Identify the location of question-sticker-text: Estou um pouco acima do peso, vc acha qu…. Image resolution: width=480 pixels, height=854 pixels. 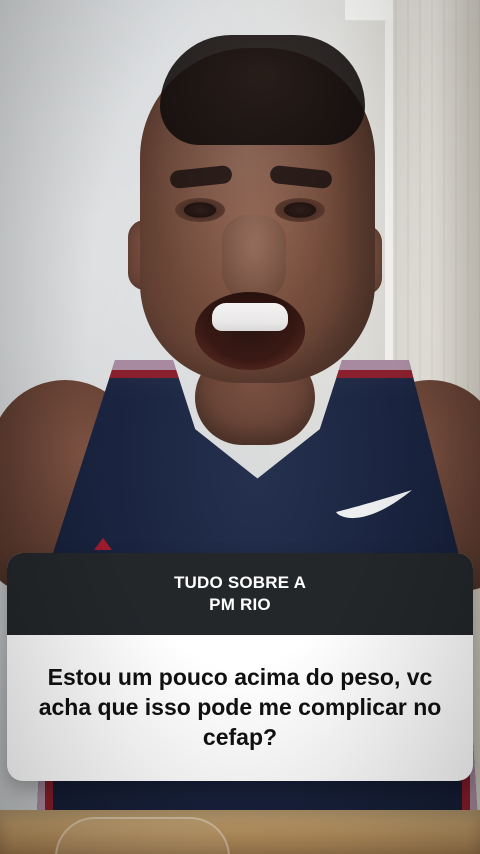
(240, 707).